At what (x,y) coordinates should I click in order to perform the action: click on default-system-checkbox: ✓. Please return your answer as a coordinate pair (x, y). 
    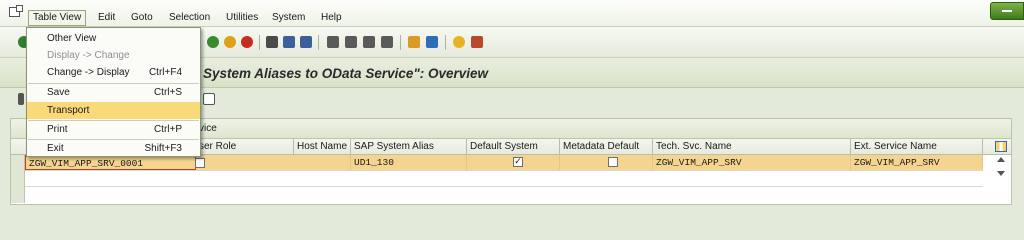
    Looking at the image, I should click on (518, 162).